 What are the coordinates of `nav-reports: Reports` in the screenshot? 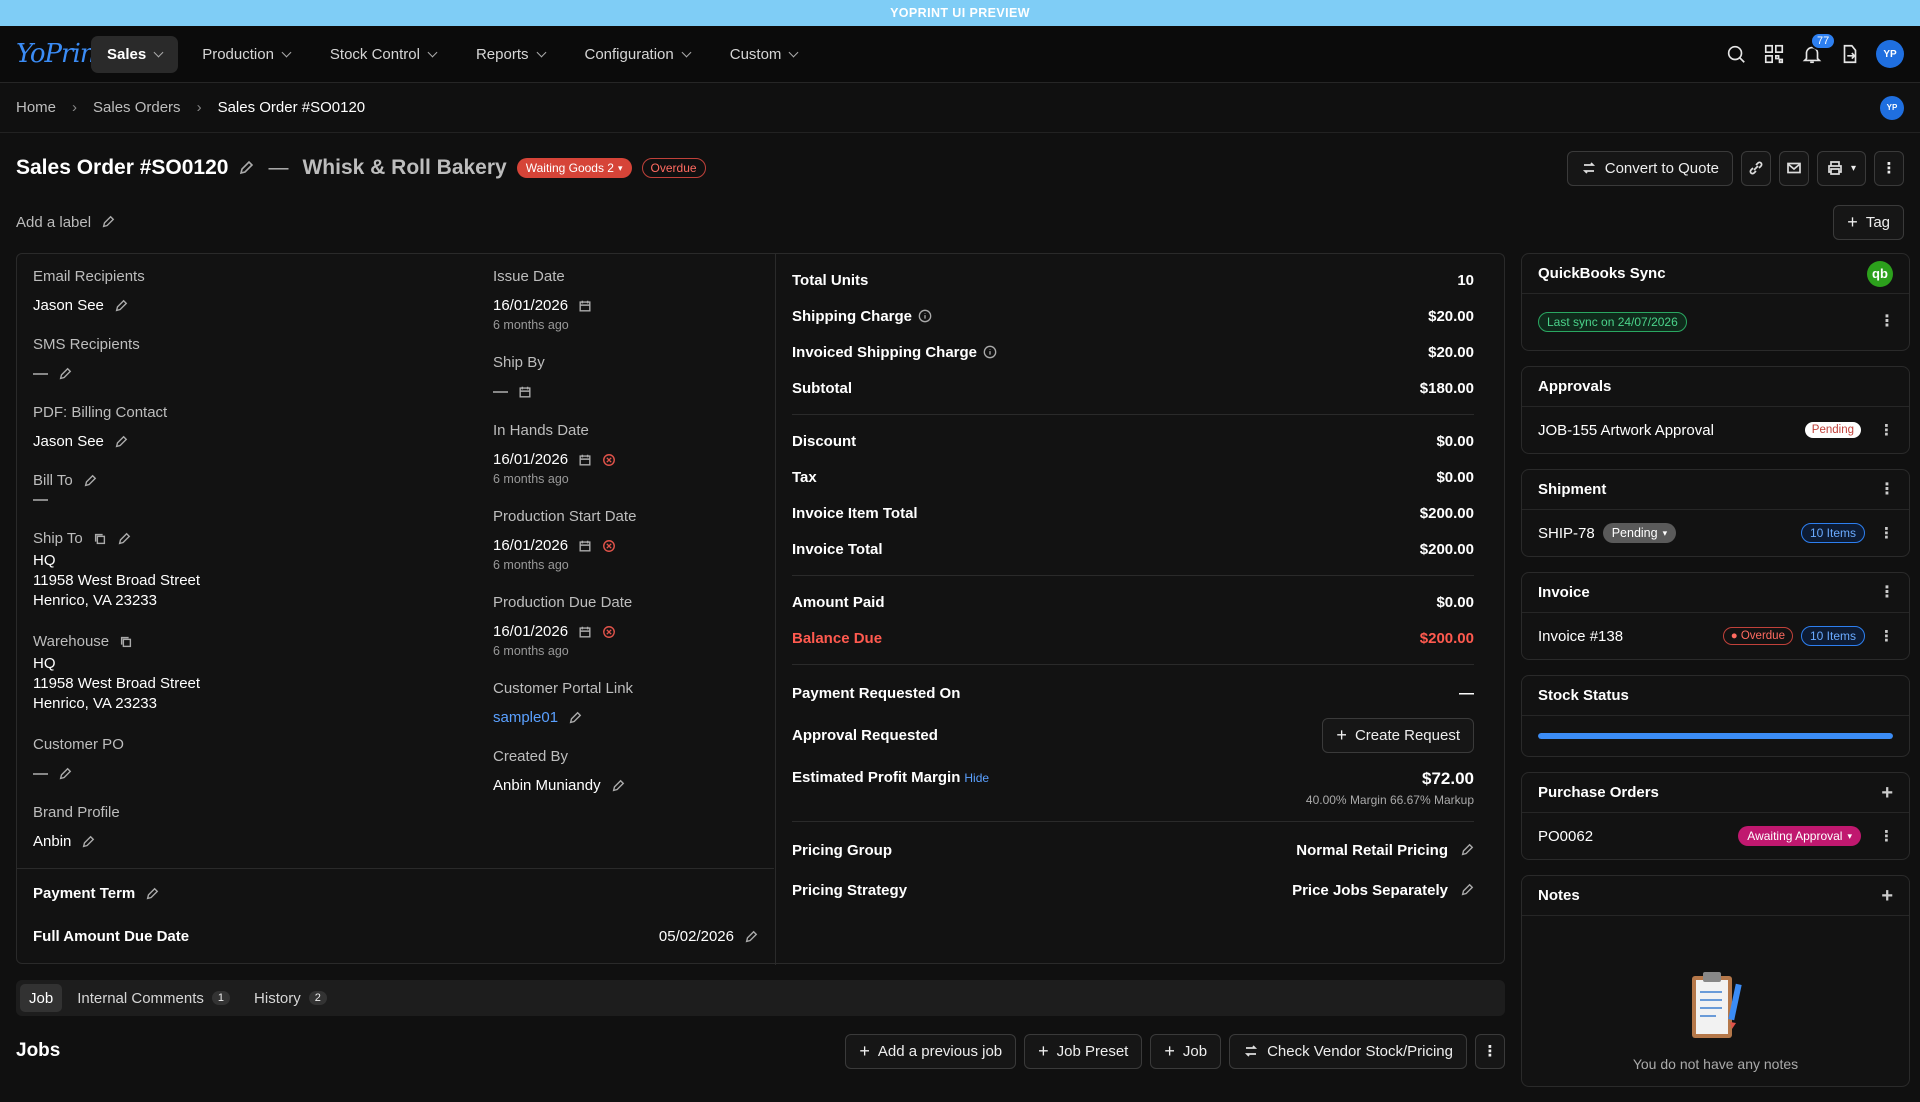 It's located at (510, 54).